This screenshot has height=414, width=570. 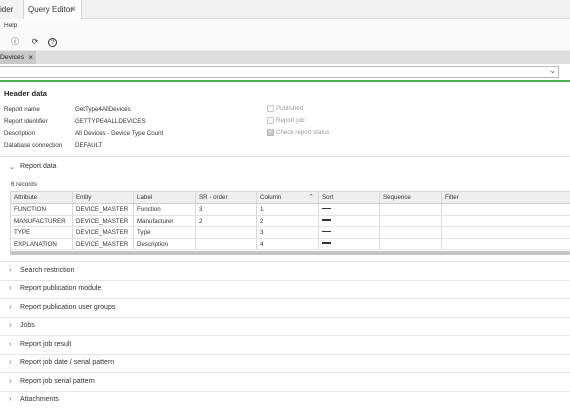 What do you see at coordinates (285, 26) in the screenshot?
I see `menu-bar: Help` at bounding box center [285, 26].